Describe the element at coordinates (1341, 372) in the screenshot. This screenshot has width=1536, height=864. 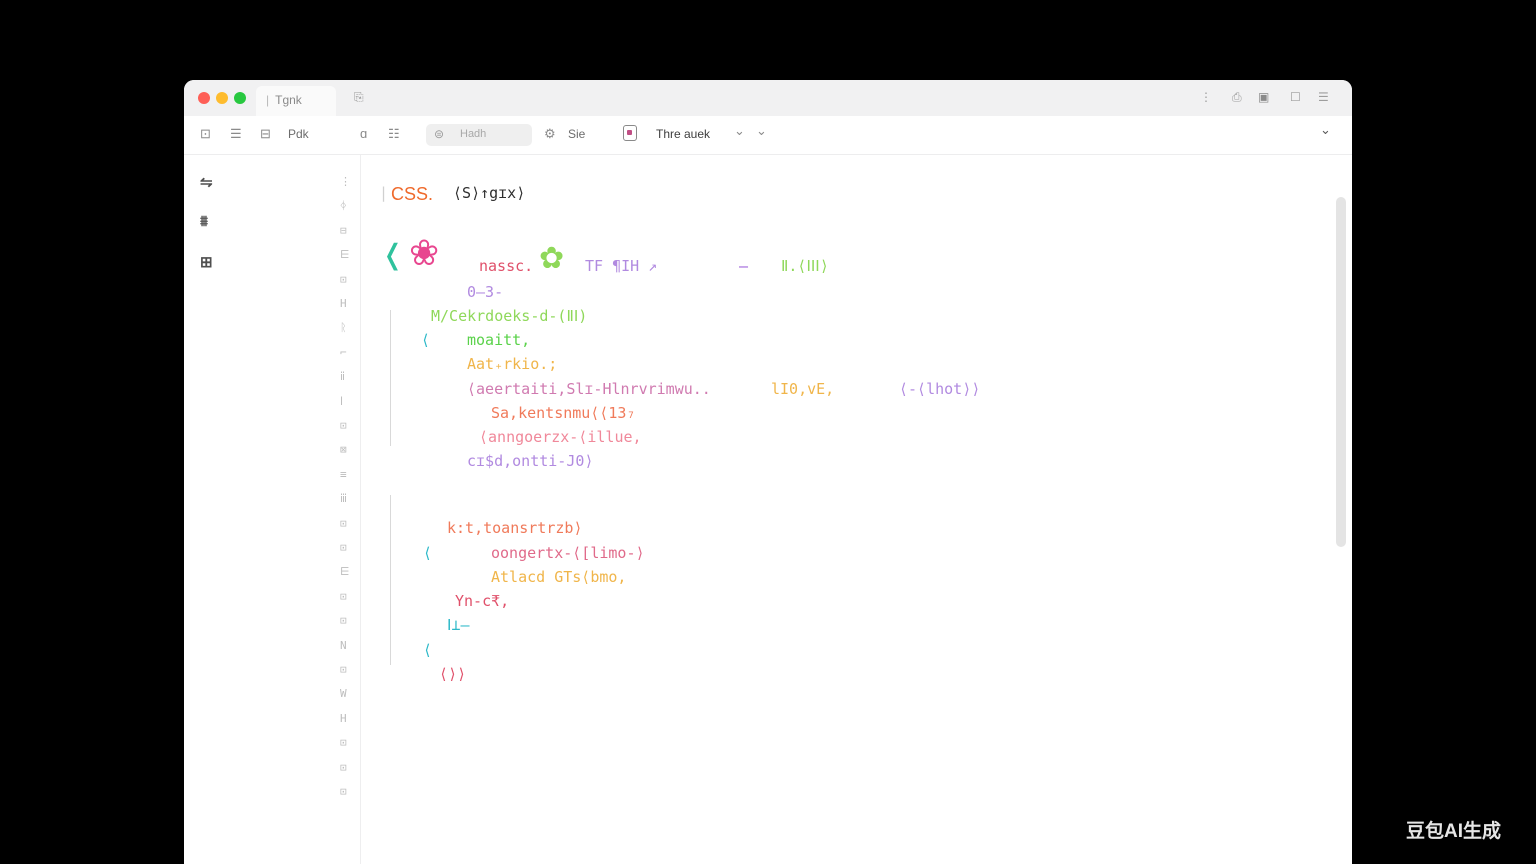
I see `vertical-scrollbar` at that location.